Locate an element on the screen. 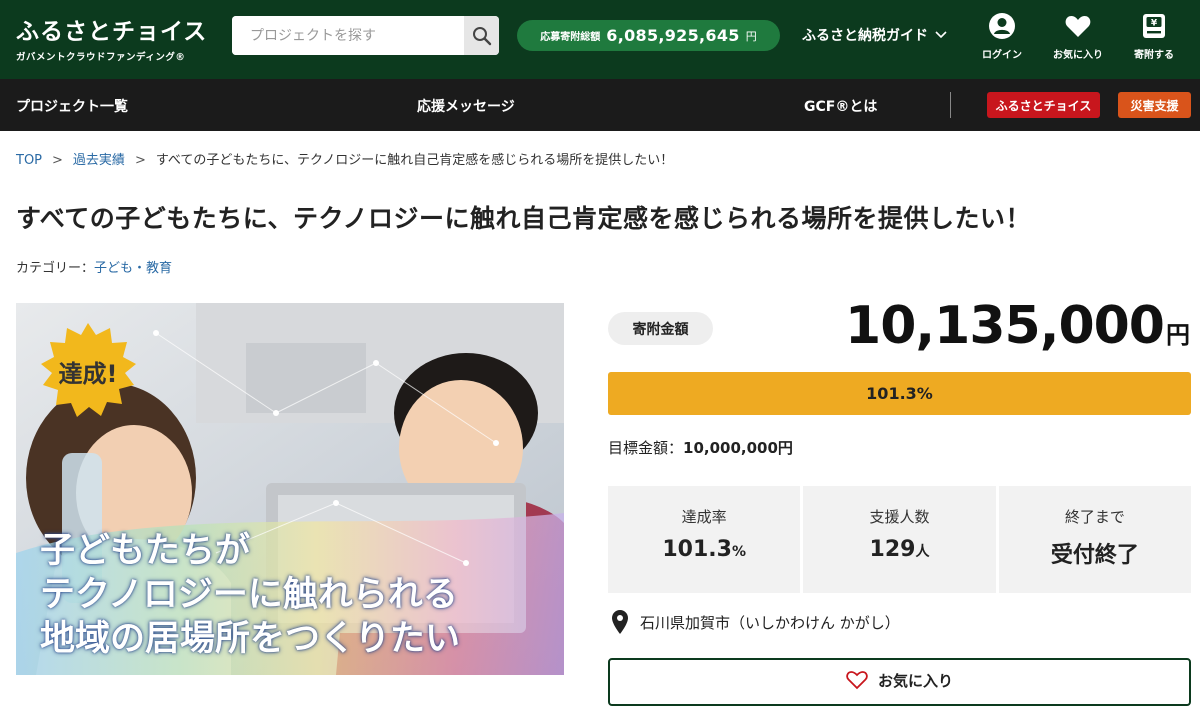  heart-icon is located at coordinates (1078, 26).